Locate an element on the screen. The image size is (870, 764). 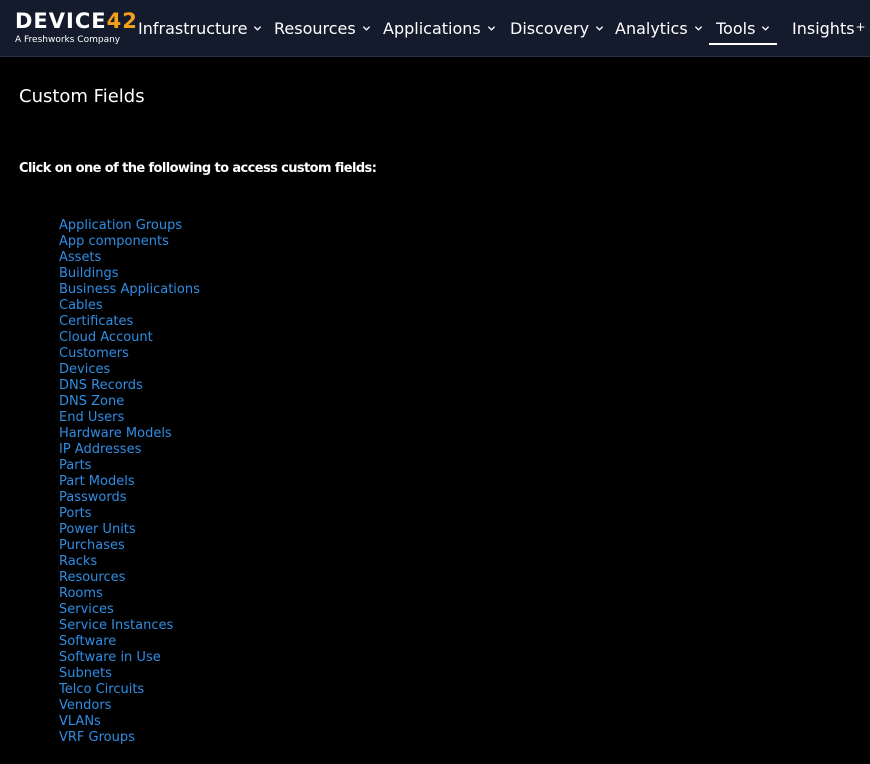
nav-label: Applications is located at coordinates (432, 28).